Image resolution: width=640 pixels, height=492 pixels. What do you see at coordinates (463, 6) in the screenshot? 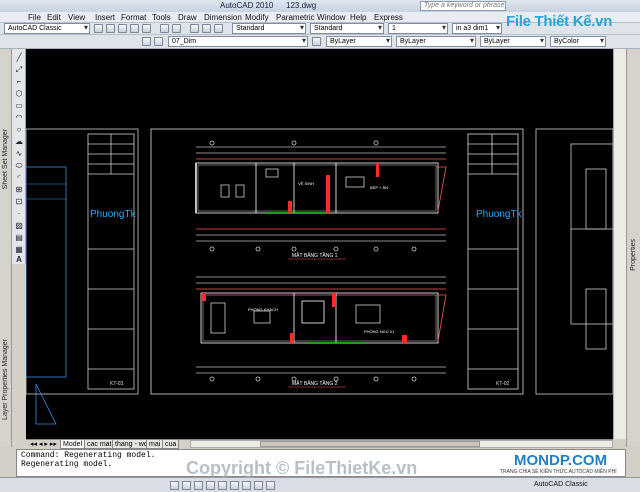
I see `search-input: Type a keyword or phrase` at bounding box center [463, 6].